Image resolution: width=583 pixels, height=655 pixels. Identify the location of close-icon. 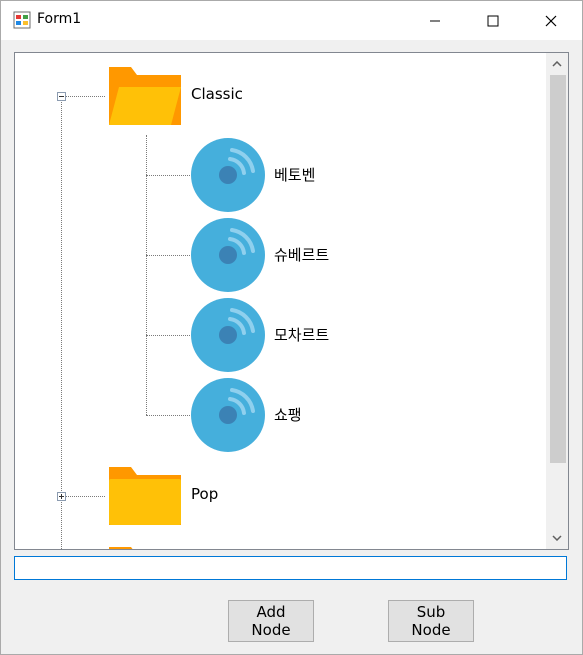
(551, 20).